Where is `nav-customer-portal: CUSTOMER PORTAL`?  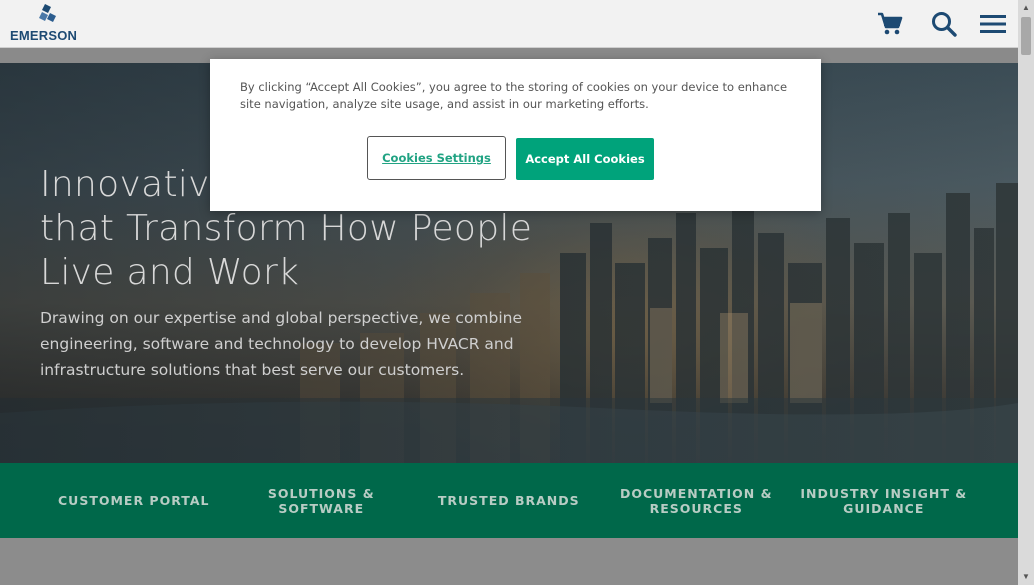 nav-customer-portal: CUSTOMER PORTAL is located at coordinates (134, 500).